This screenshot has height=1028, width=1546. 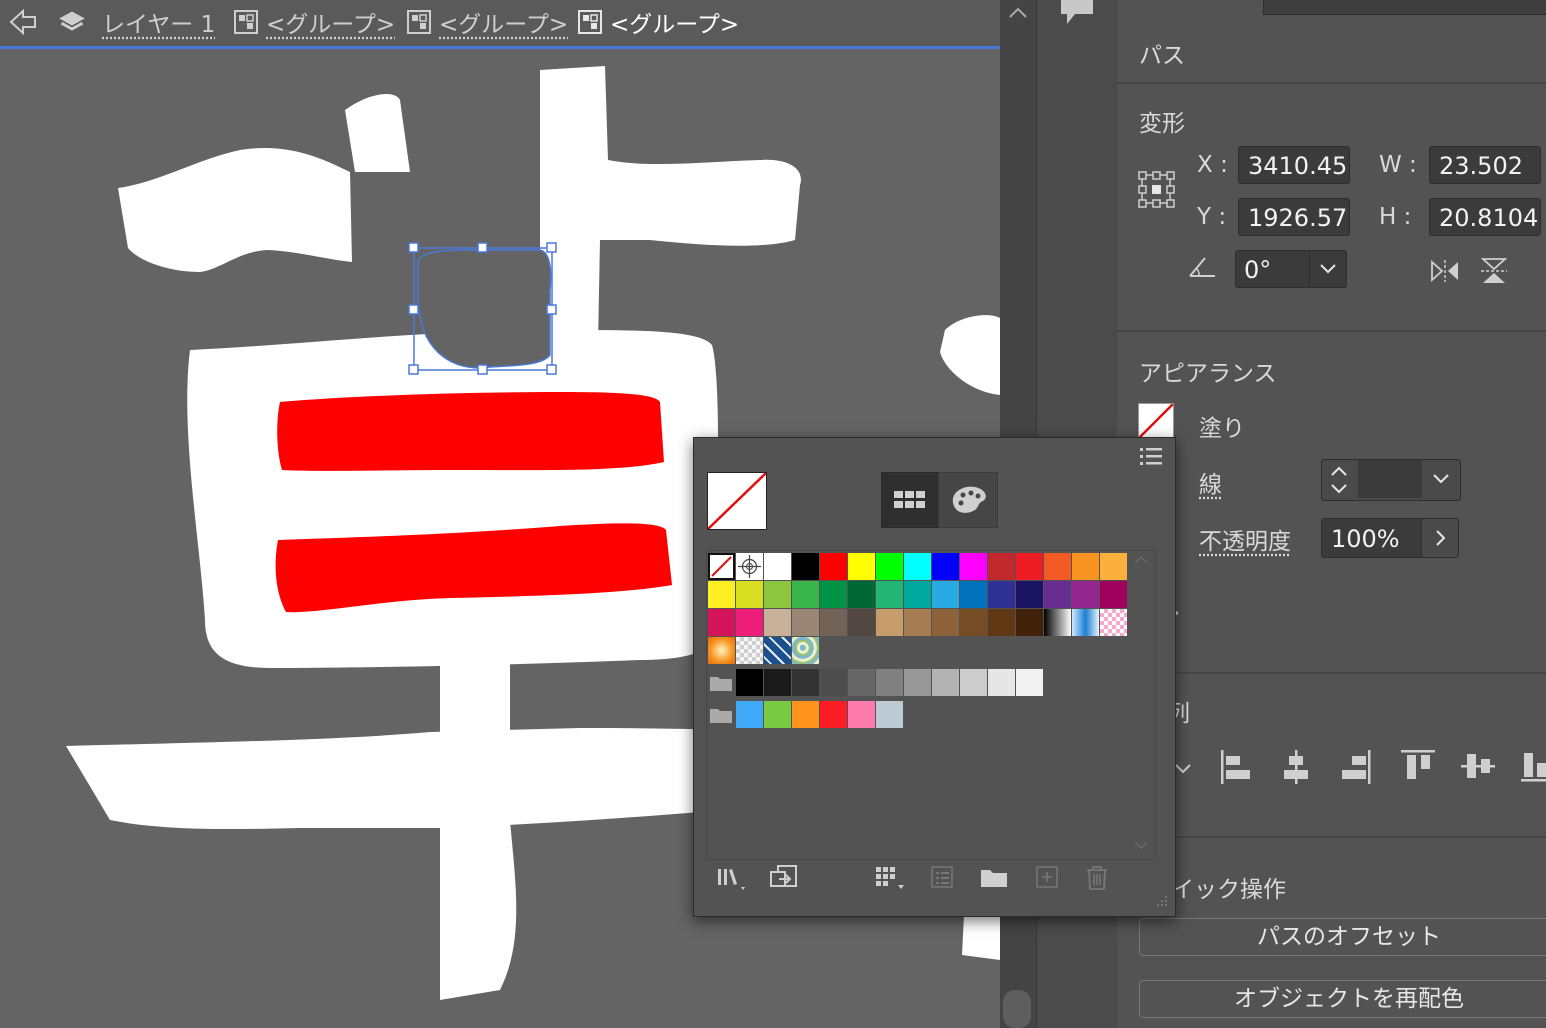 I want to click on align-left-icon, so click(x=1236, y=767).